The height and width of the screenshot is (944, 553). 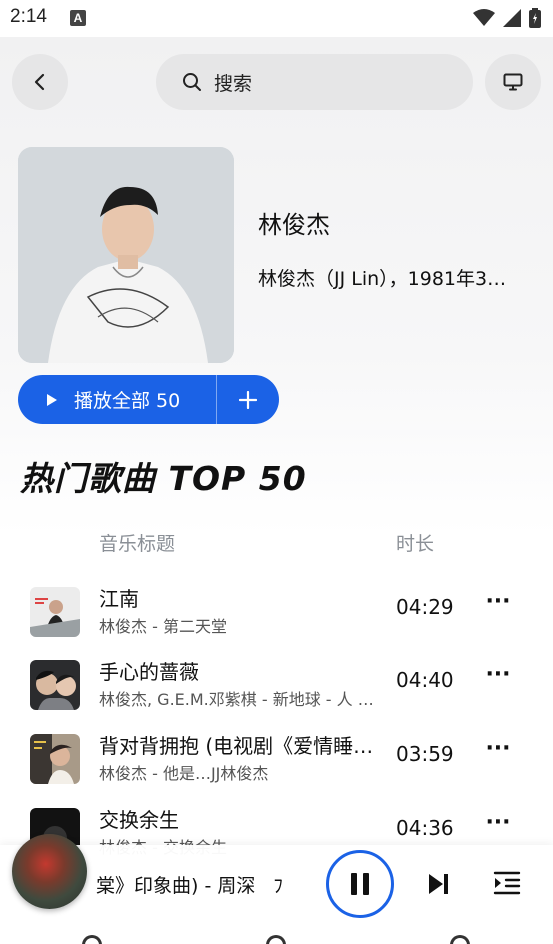 What do you see at coordinates (535, 18) in the screenshot?
I see `battery-icon` at bounding box center [535, 18].